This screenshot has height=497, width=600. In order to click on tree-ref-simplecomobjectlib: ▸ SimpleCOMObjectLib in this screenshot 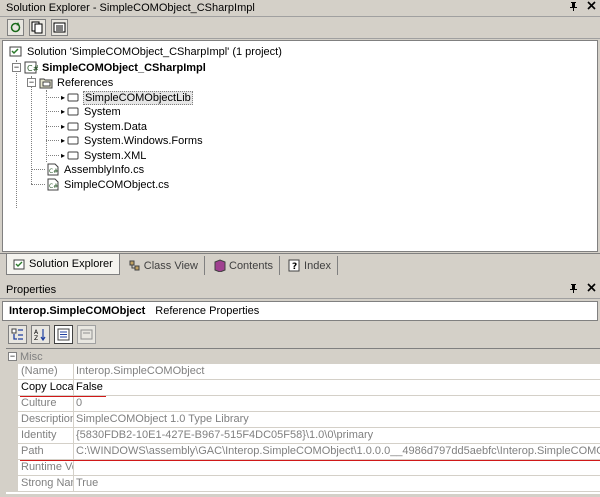, I will do `click(127, 97)`.